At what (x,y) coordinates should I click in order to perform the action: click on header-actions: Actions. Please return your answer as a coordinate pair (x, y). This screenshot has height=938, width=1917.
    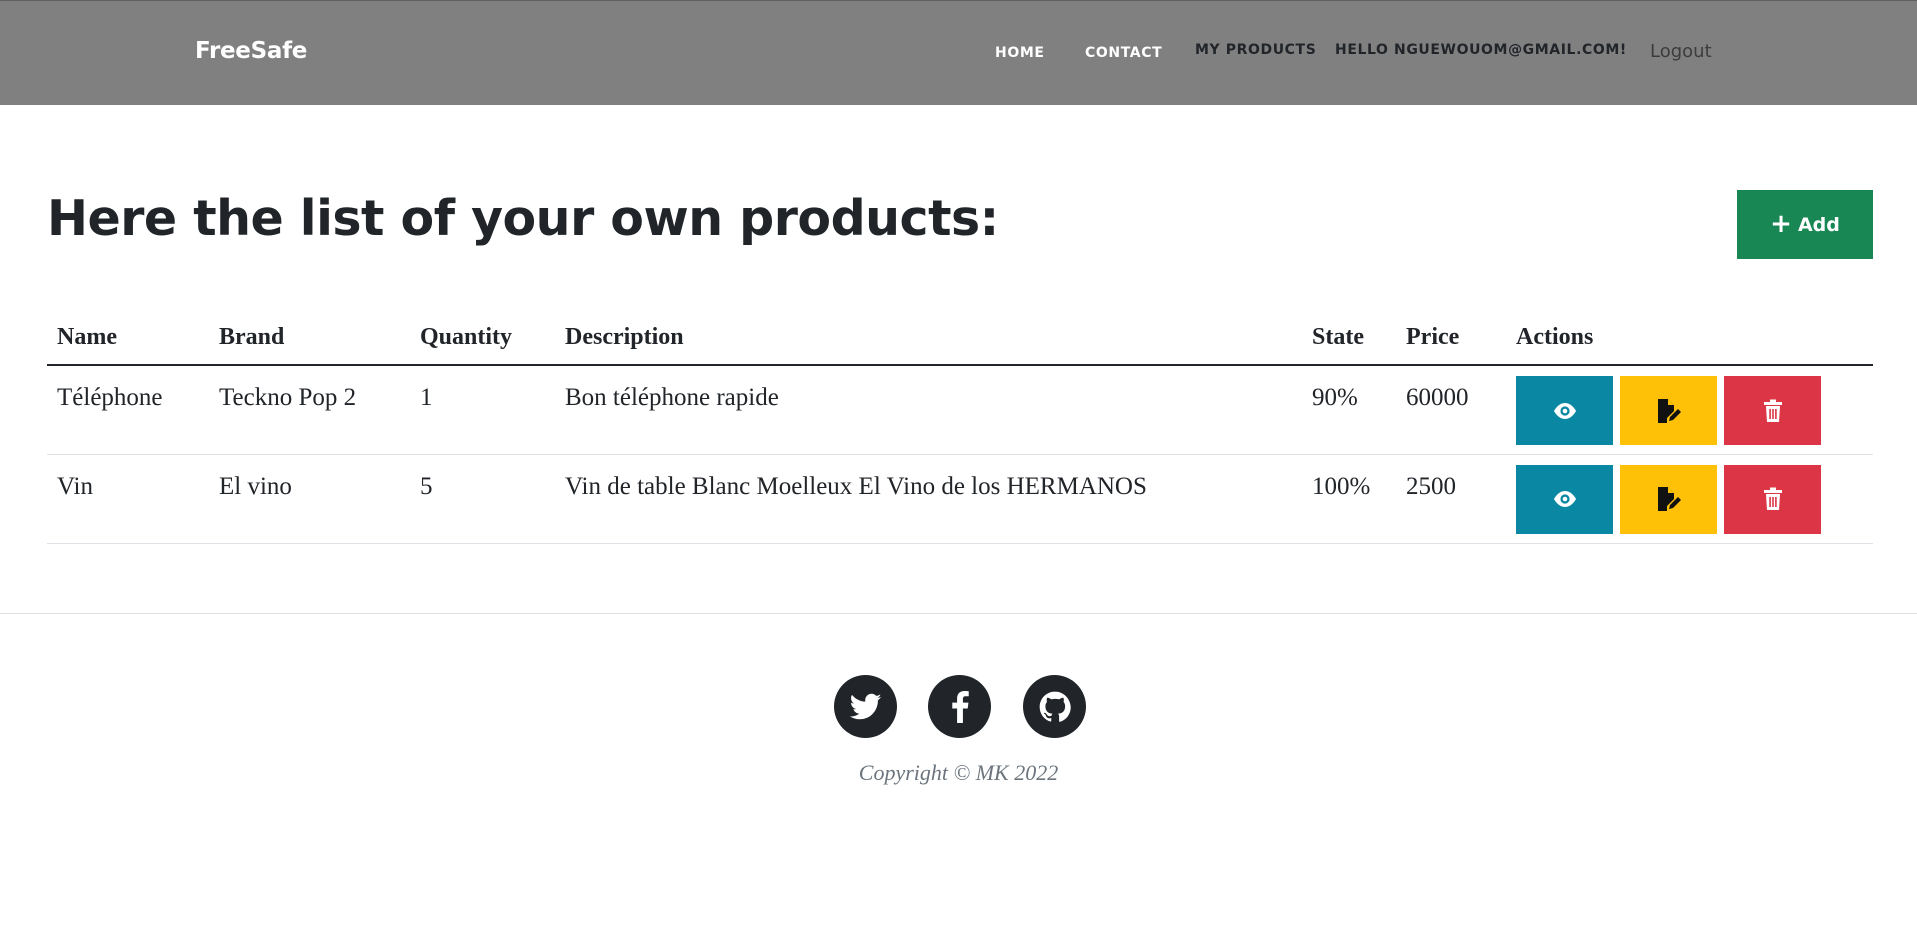
    Looking at the image, I should click on (1689, 338).